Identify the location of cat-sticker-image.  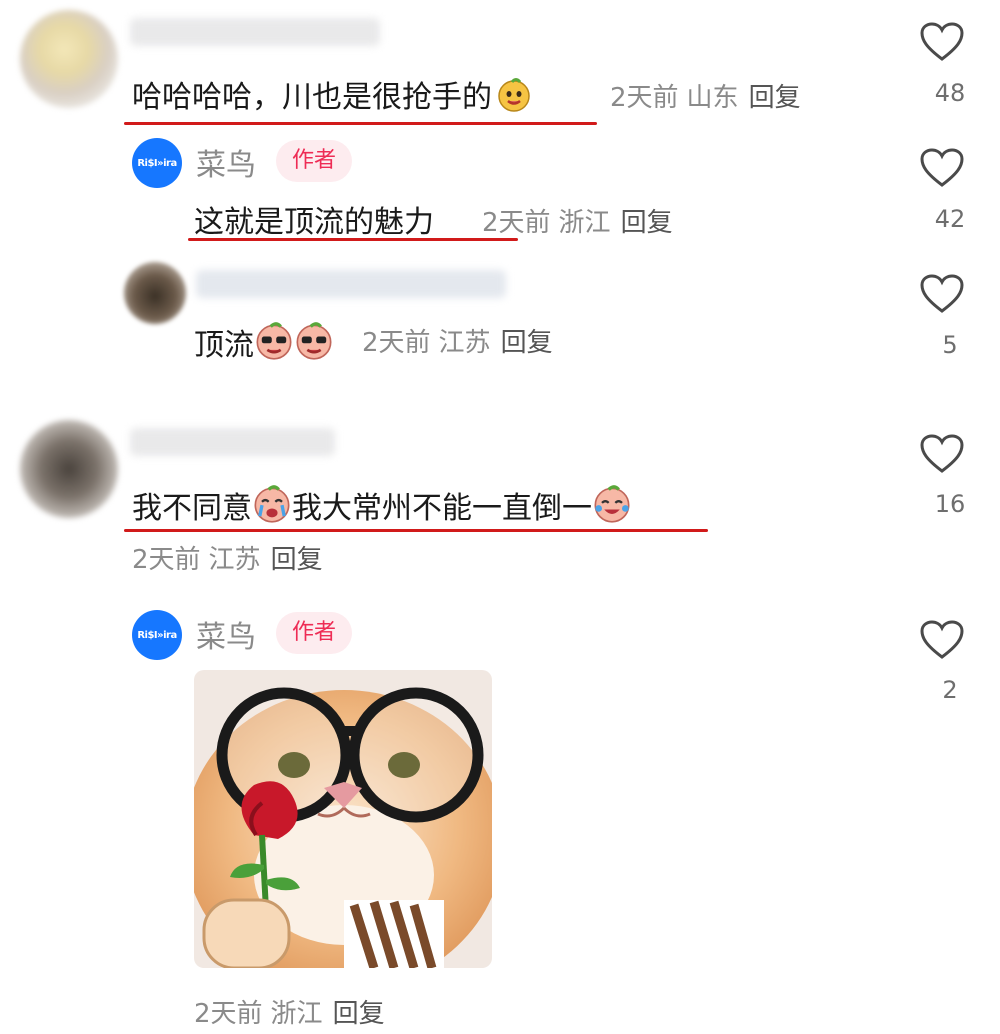
(343, 819).